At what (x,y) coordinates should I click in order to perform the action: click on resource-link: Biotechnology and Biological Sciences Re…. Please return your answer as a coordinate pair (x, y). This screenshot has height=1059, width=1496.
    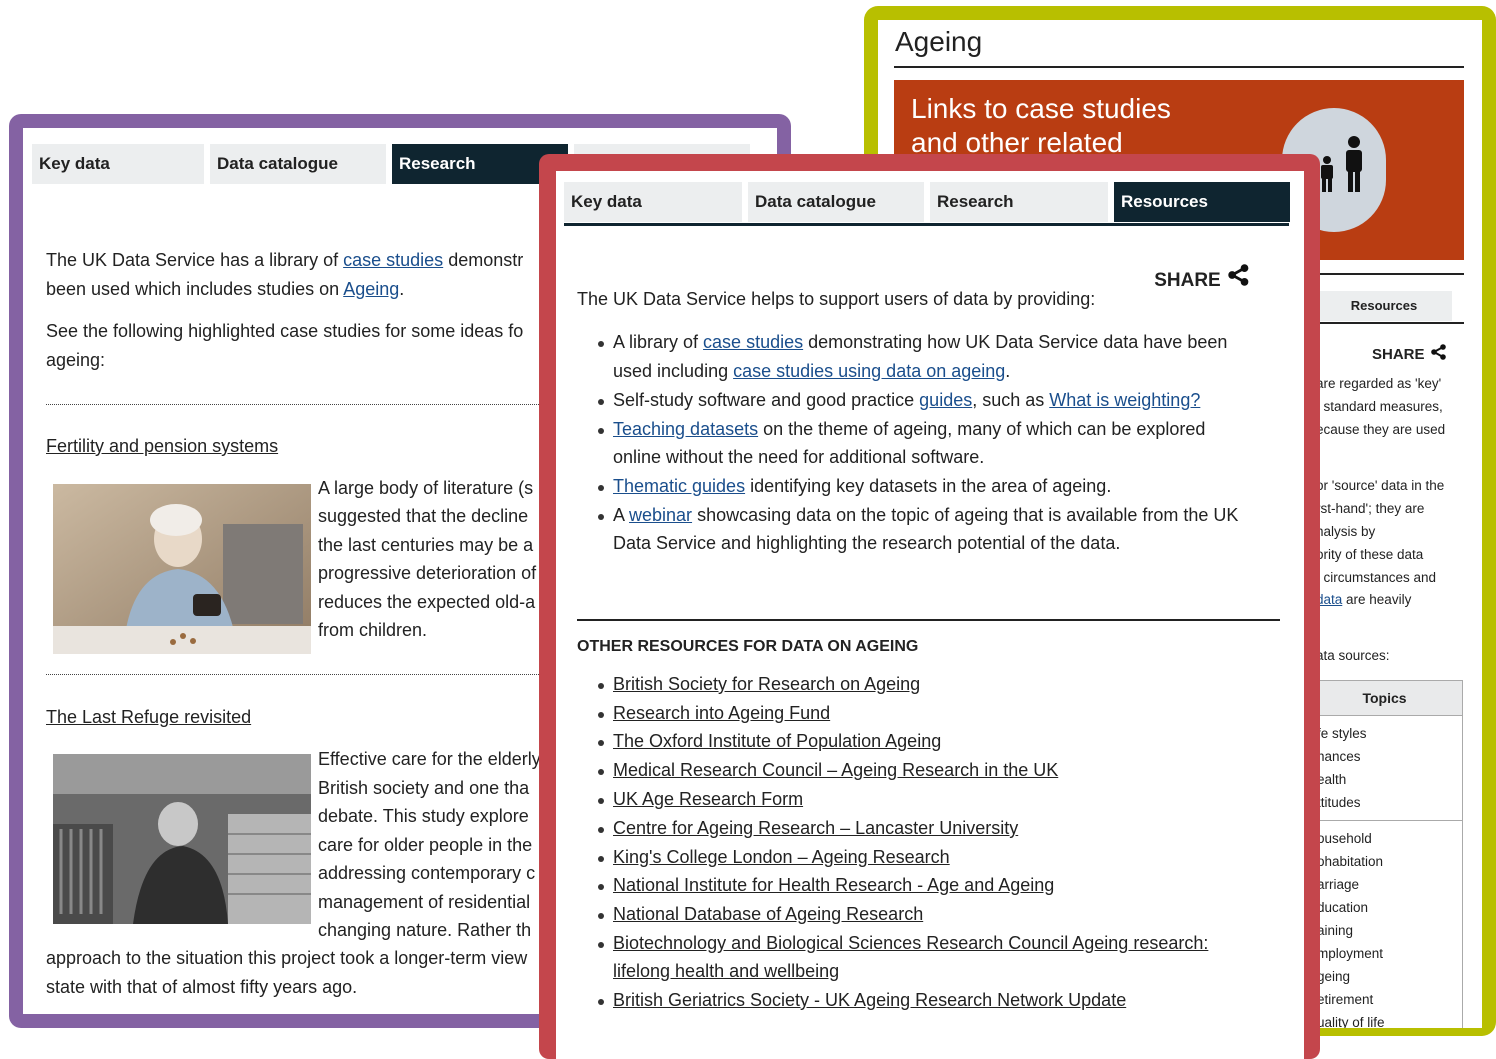
    Looking at the image, I should click on (910, 943).